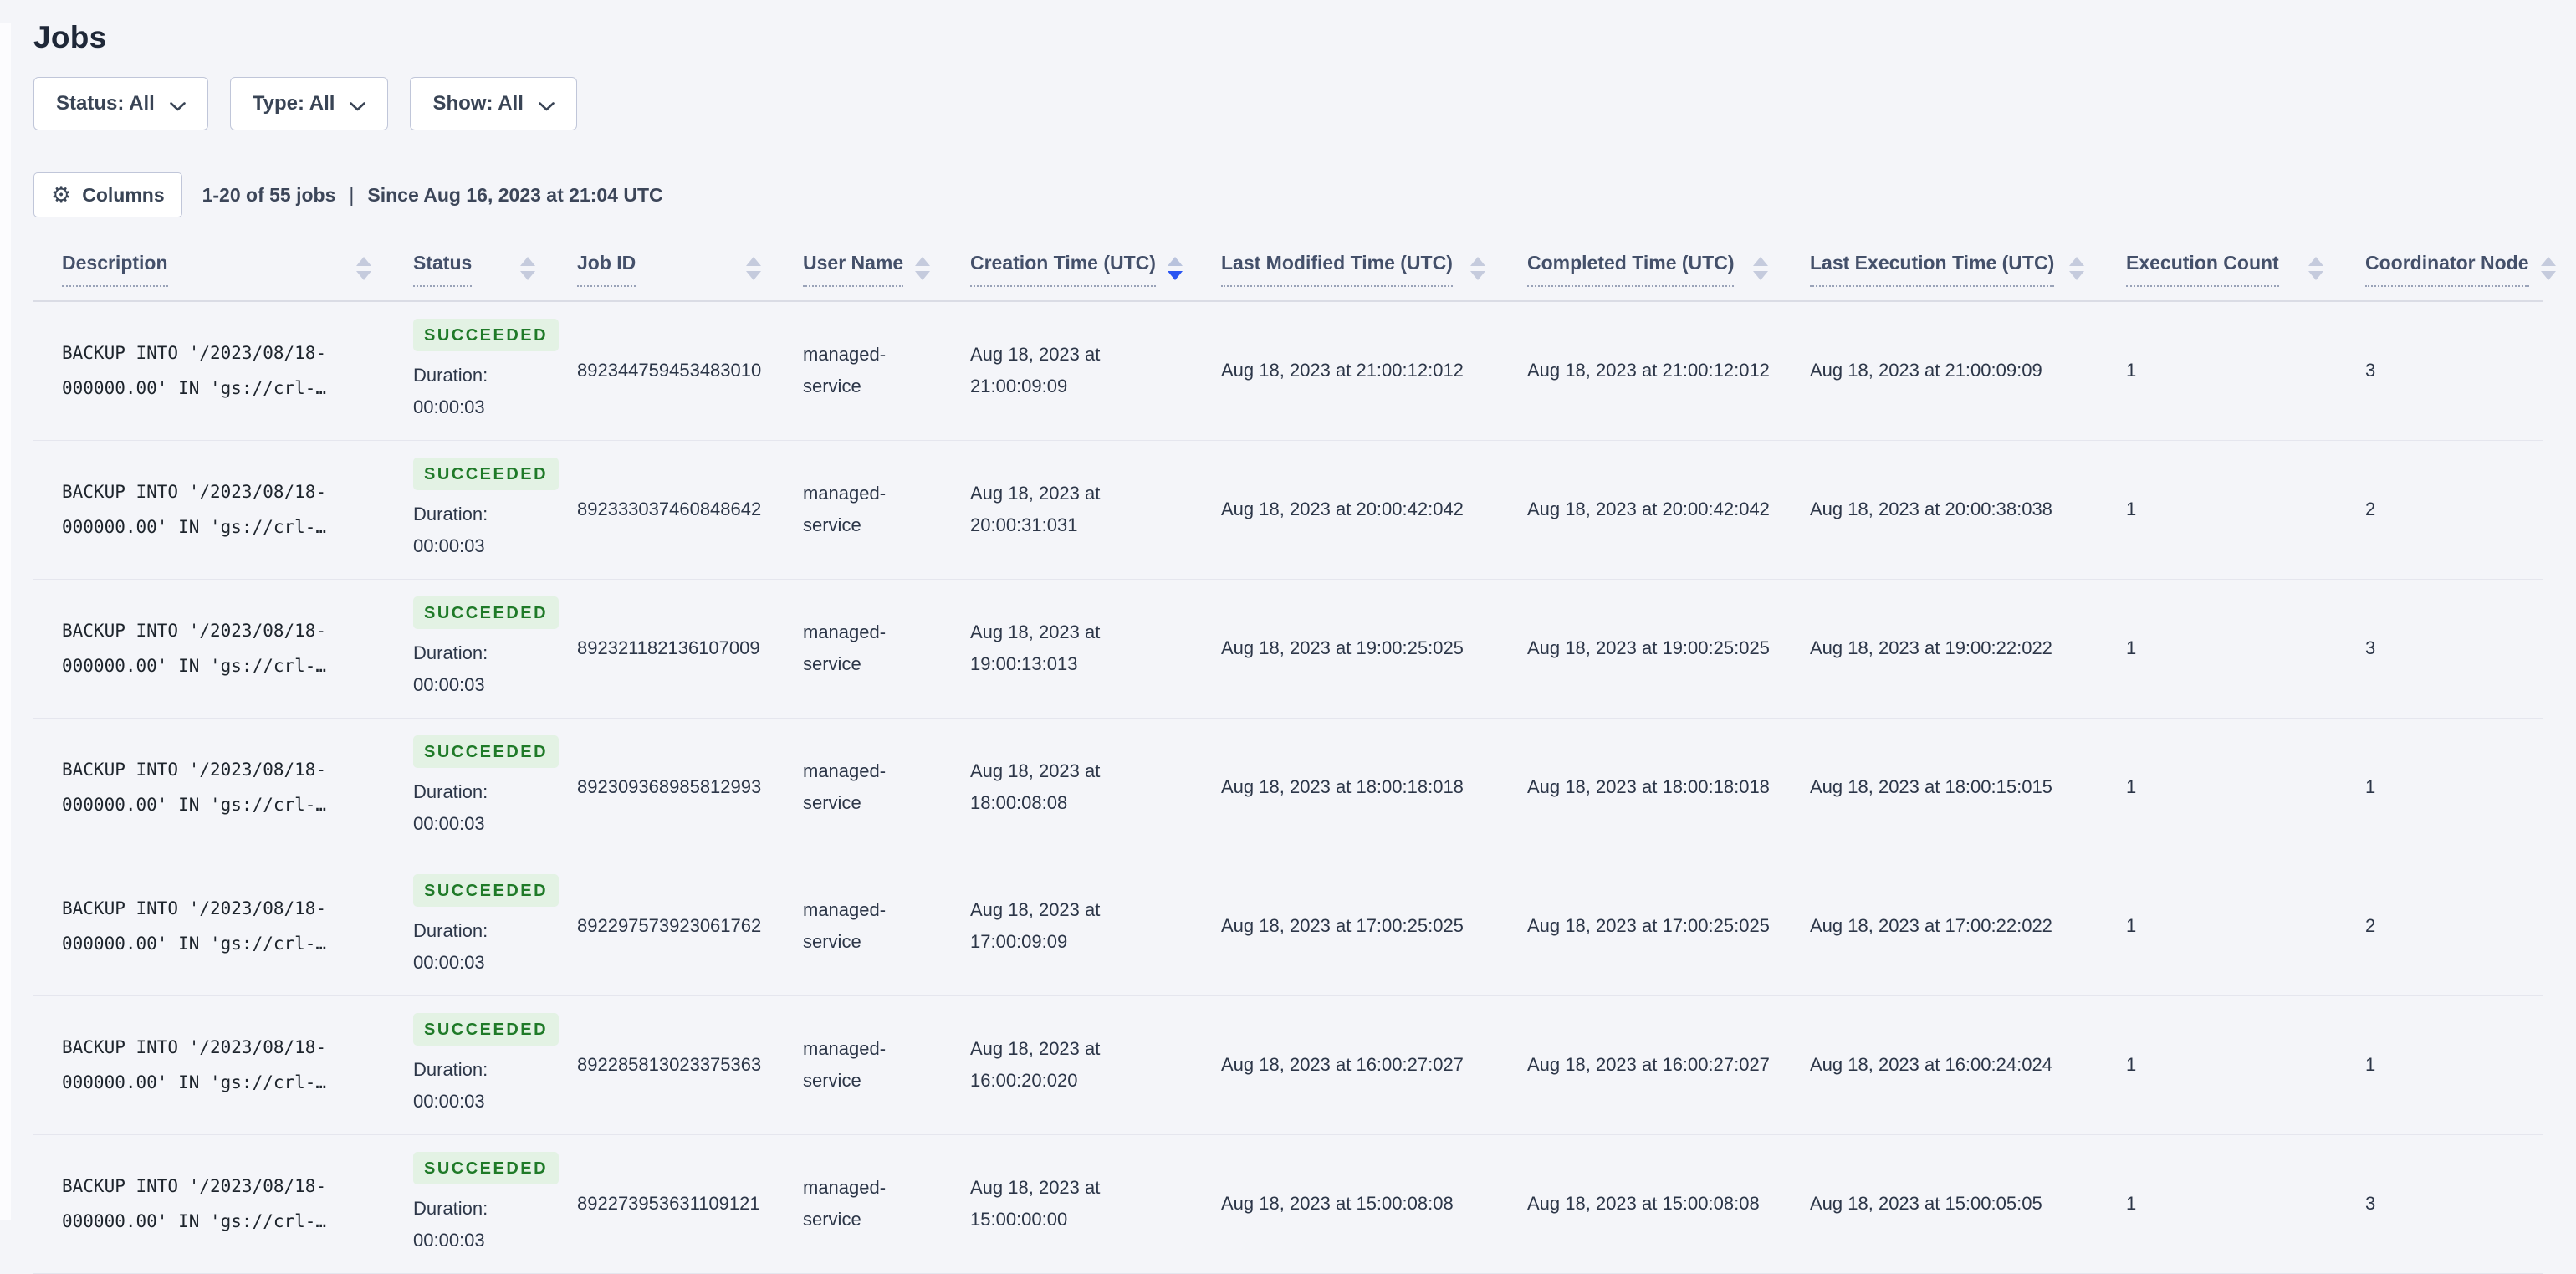 The image size is (2576, 1274). Describe the element at coordinates (1095, 510) in the screenshot. I see `creation-time-cell: Aug 18, 2023 at 20:00:31:031` at that location.